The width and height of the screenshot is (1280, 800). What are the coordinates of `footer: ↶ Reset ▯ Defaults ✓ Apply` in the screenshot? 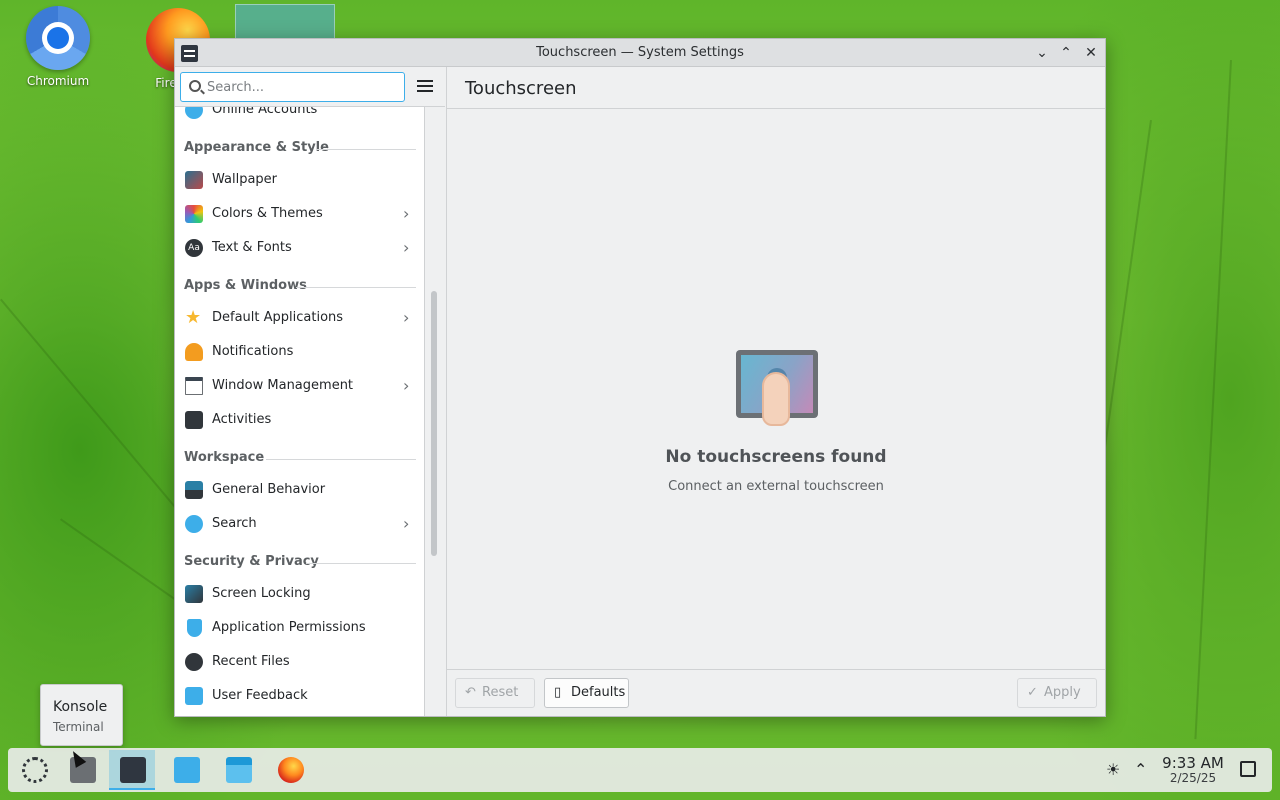 It's located at (776, 692).